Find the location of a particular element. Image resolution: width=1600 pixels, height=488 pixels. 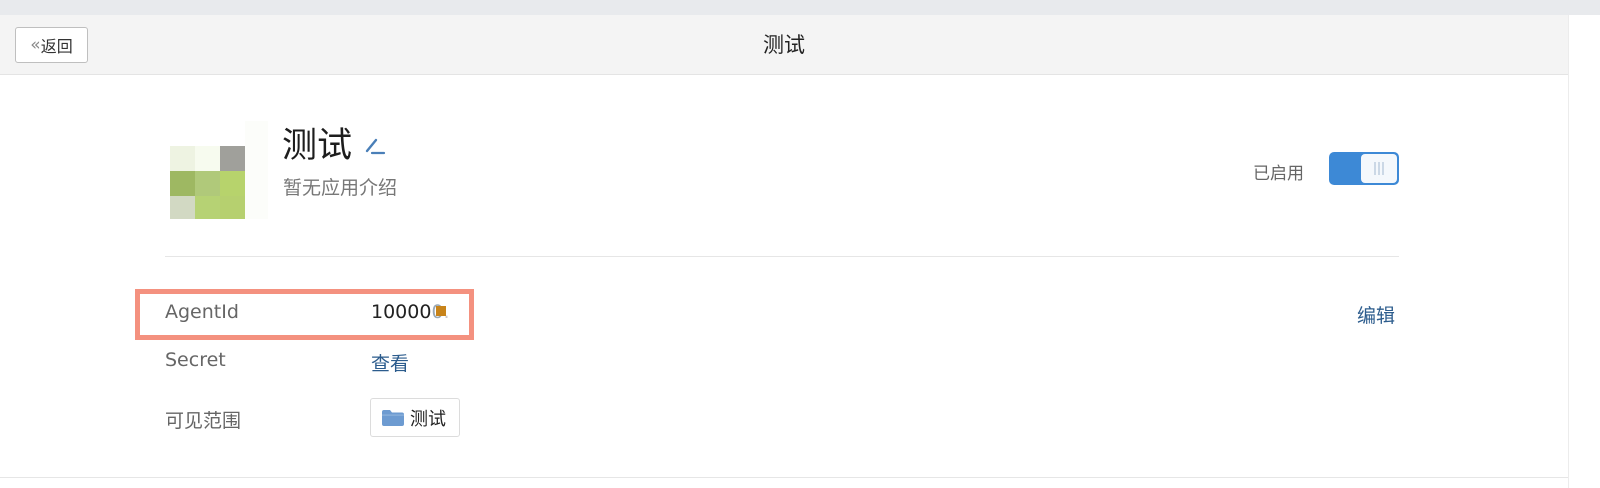

scope-chip: 测试 is located at coordinates (415, 417).